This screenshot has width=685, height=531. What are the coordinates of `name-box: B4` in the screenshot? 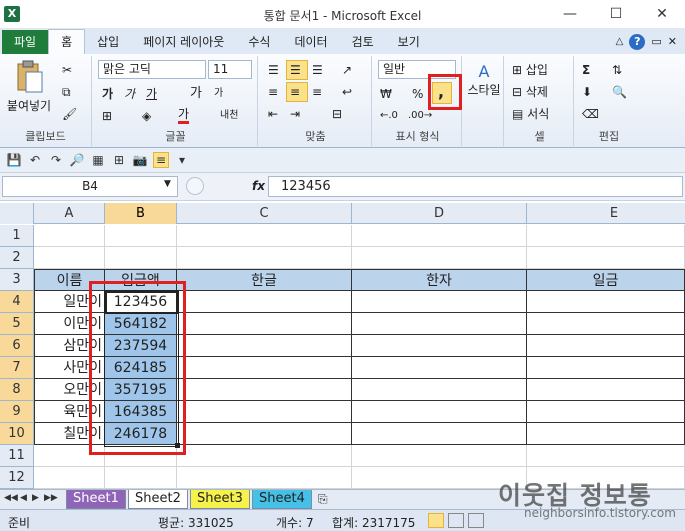 It's located at (90, 186).